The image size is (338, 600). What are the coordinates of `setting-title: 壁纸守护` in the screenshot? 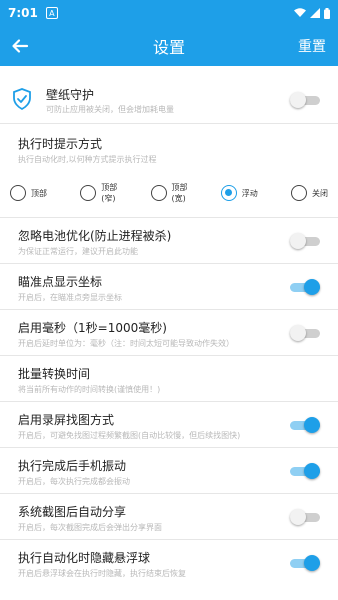 It's located at (70, 95).